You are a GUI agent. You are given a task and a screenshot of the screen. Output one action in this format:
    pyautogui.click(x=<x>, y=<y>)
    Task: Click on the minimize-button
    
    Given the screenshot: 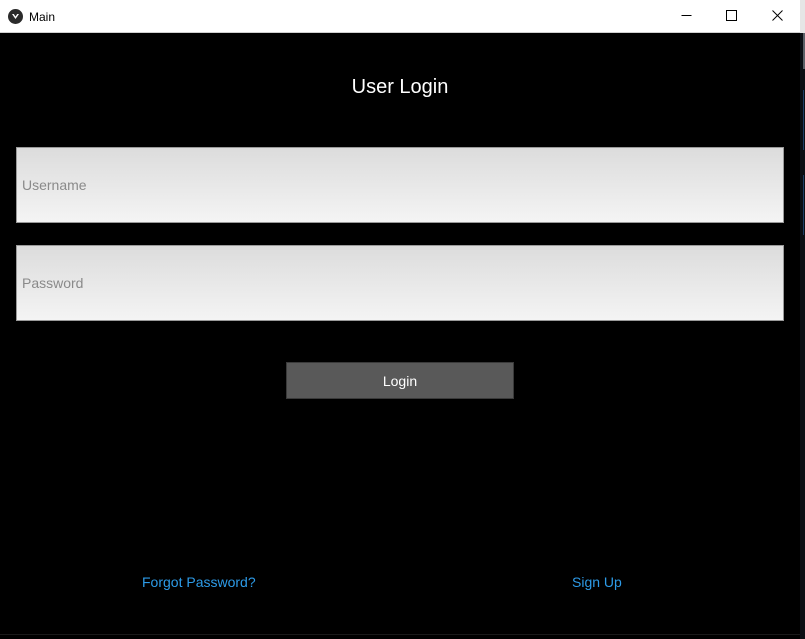 What is the action you would take?
    pyautogui.click(x=686, y=16)
    